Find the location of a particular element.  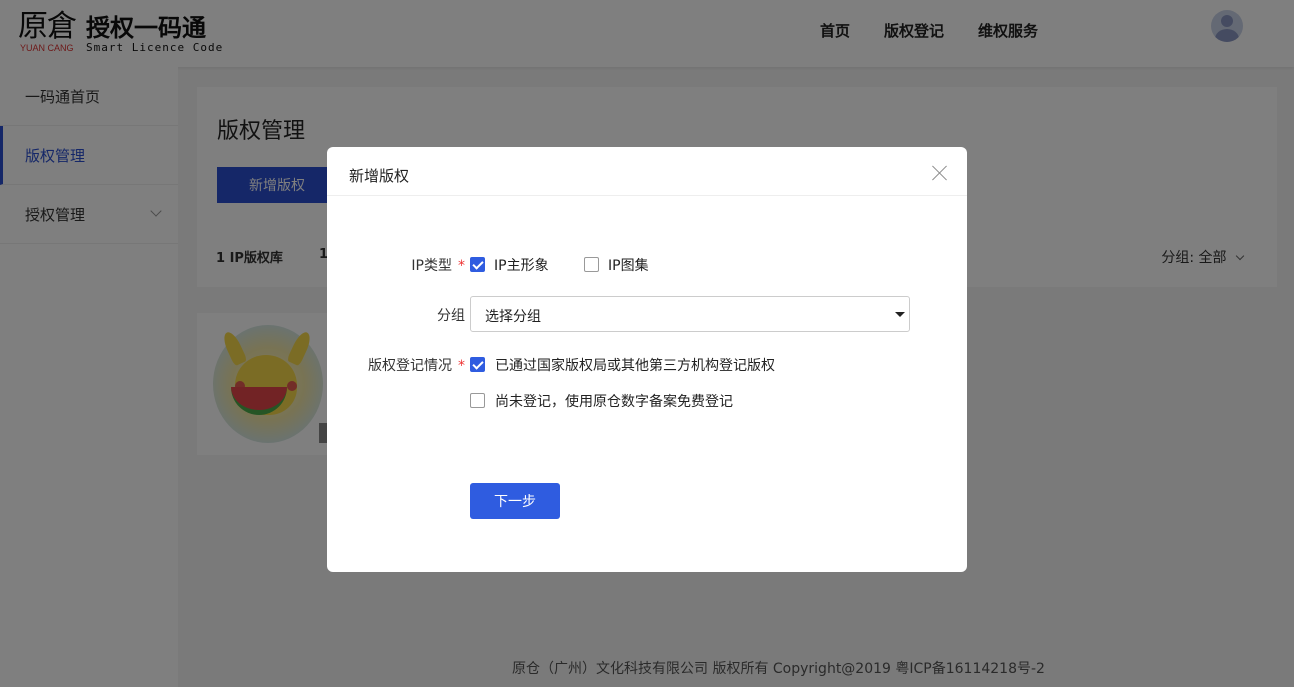

ip-main-image-checkbox is located at coordinates (477, 264).